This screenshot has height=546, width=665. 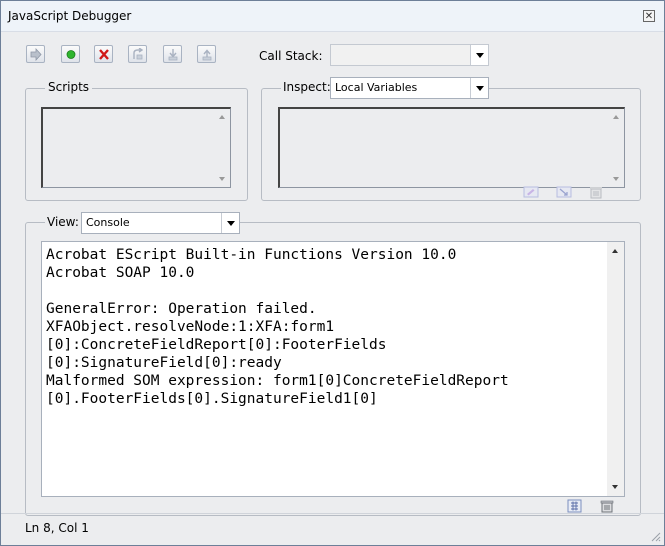 I want to click on resize-grip-icon, so click(x=656, y=537).